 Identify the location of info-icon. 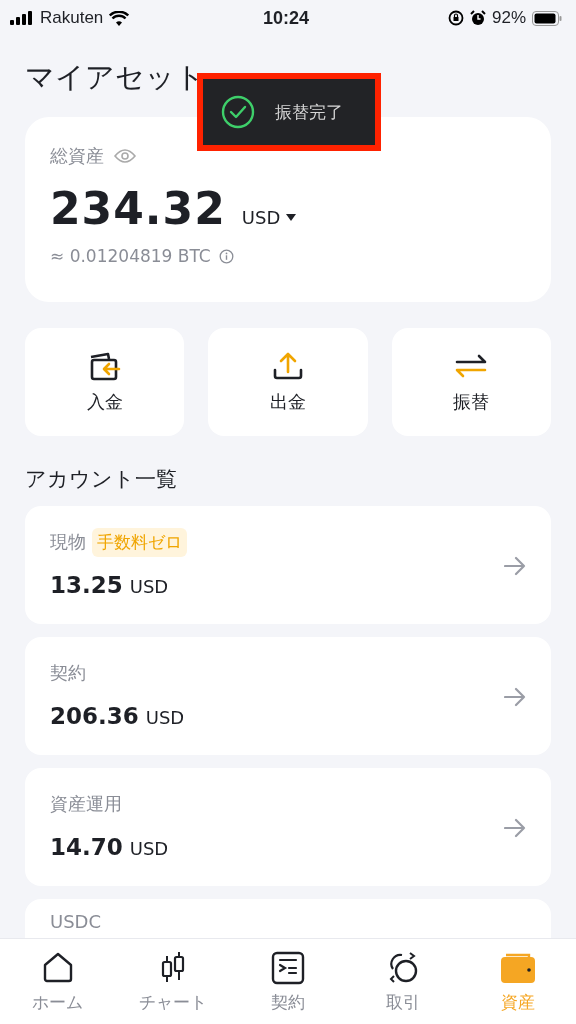
(226, 256).